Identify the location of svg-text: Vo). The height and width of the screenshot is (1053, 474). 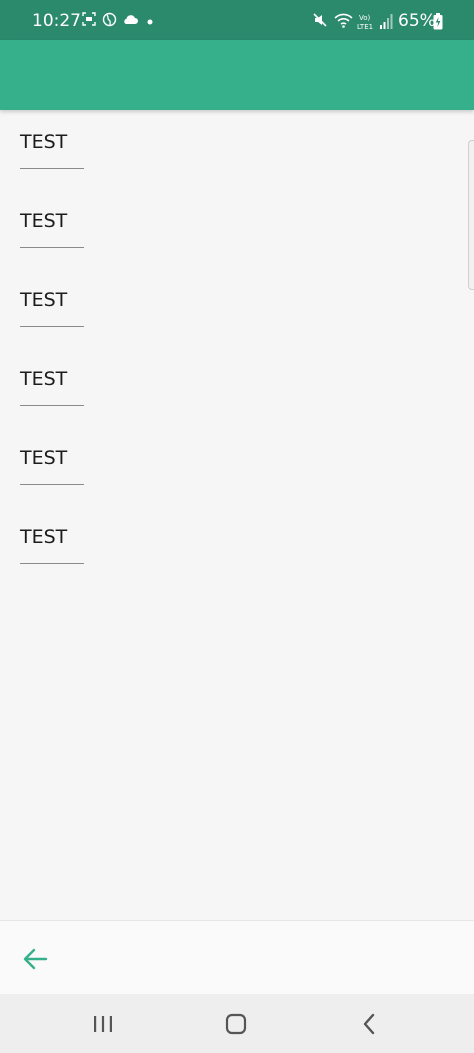
(365, 18).